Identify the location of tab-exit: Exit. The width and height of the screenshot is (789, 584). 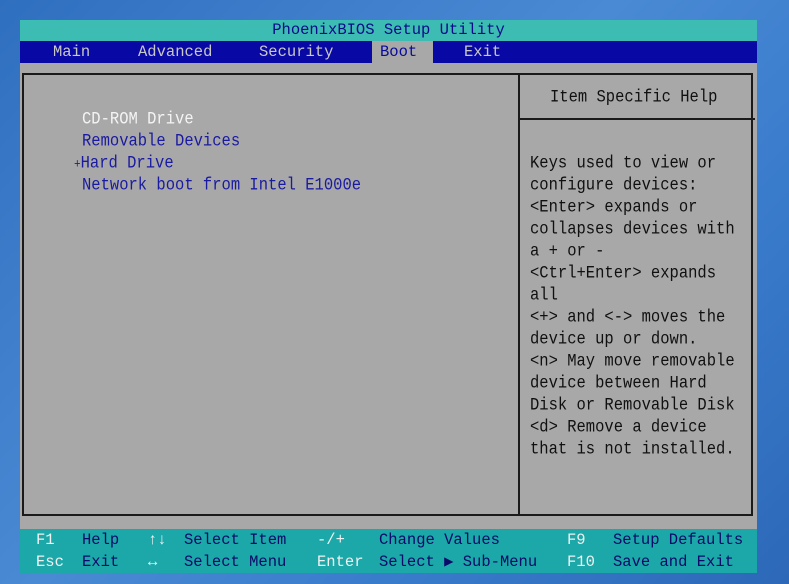
(482, 52).